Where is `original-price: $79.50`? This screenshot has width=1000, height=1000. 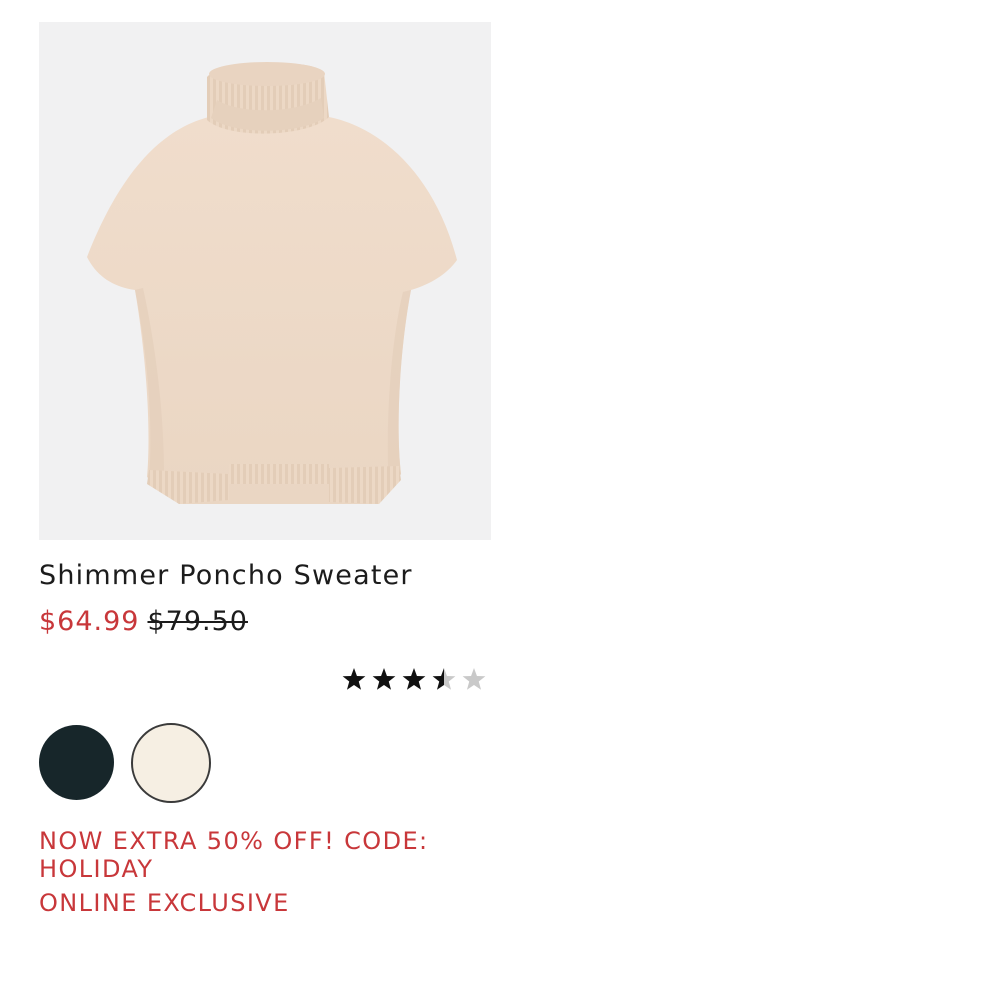 original-price: $79.50 is located at coordinates (197, 621).